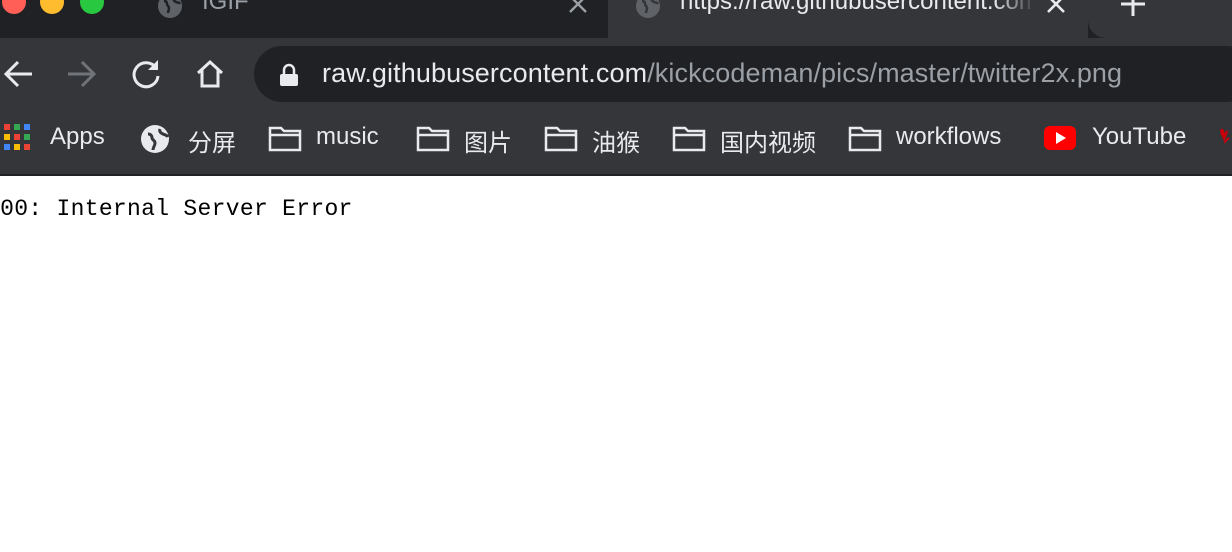 Image resolution: width=1232 pixels, height=552 pixels. I want to click on reload-icon, so click(146, 74).